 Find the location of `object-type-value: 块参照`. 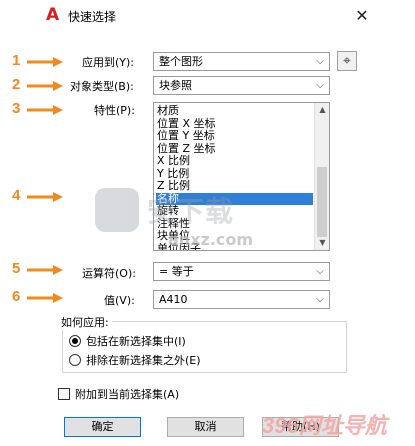

object-type-value: 块参照 is located at coordinates (175, 85).